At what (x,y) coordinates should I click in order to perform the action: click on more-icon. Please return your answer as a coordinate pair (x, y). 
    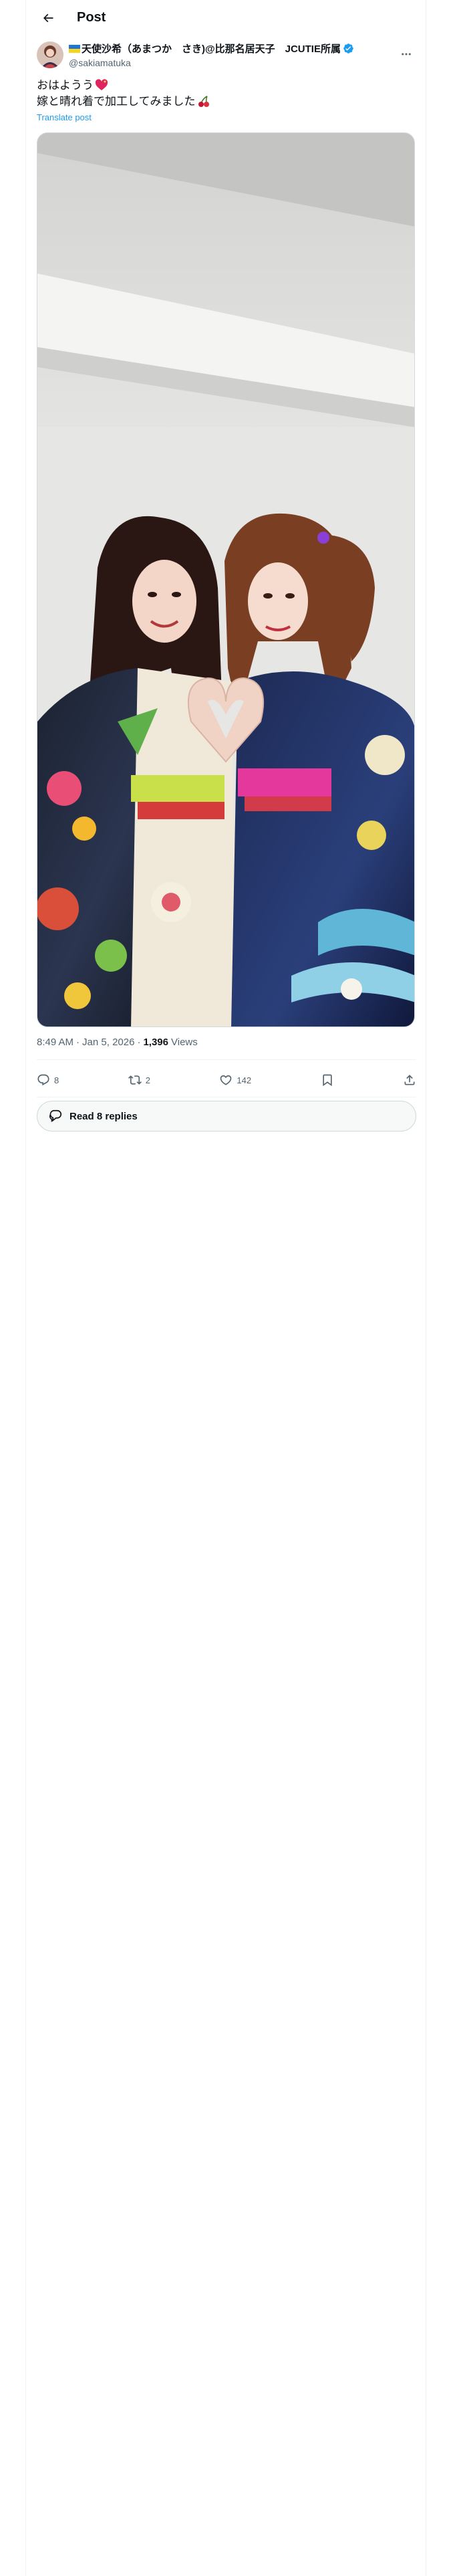
    Looking at the image, I should click on (406, 54).